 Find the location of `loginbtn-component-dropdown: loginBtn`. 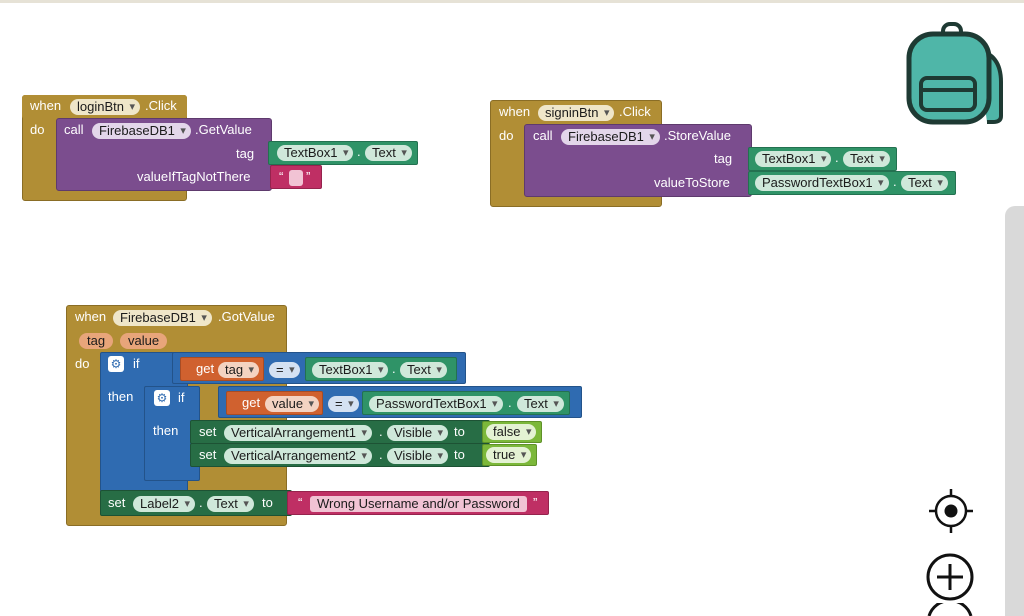

loginbtn-component-dropdown: loginBtn is located at coordinates (105, 107).